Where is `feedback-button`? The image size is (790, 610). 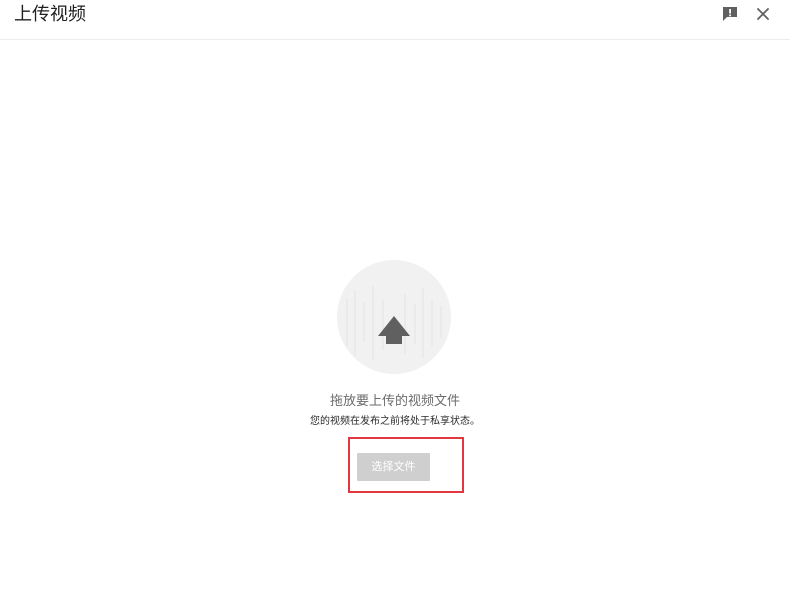
feedback-button is located at coordinates (730, 14).